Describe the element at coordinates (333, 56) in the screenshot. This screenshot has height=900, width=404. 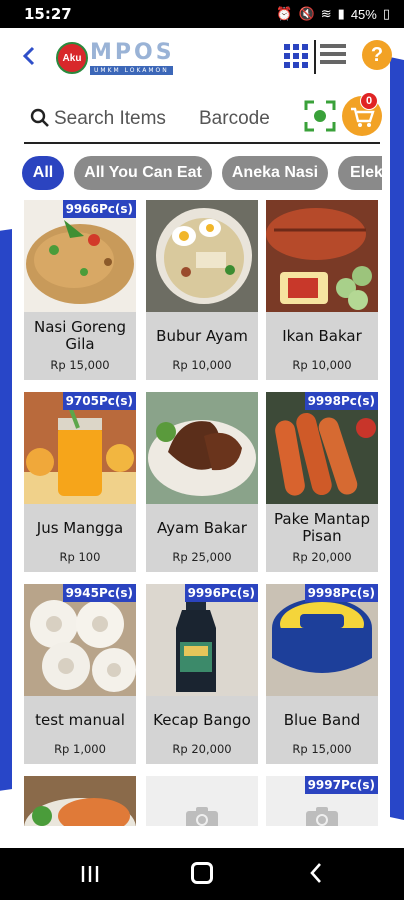
I see `list-view-icon` at that location.